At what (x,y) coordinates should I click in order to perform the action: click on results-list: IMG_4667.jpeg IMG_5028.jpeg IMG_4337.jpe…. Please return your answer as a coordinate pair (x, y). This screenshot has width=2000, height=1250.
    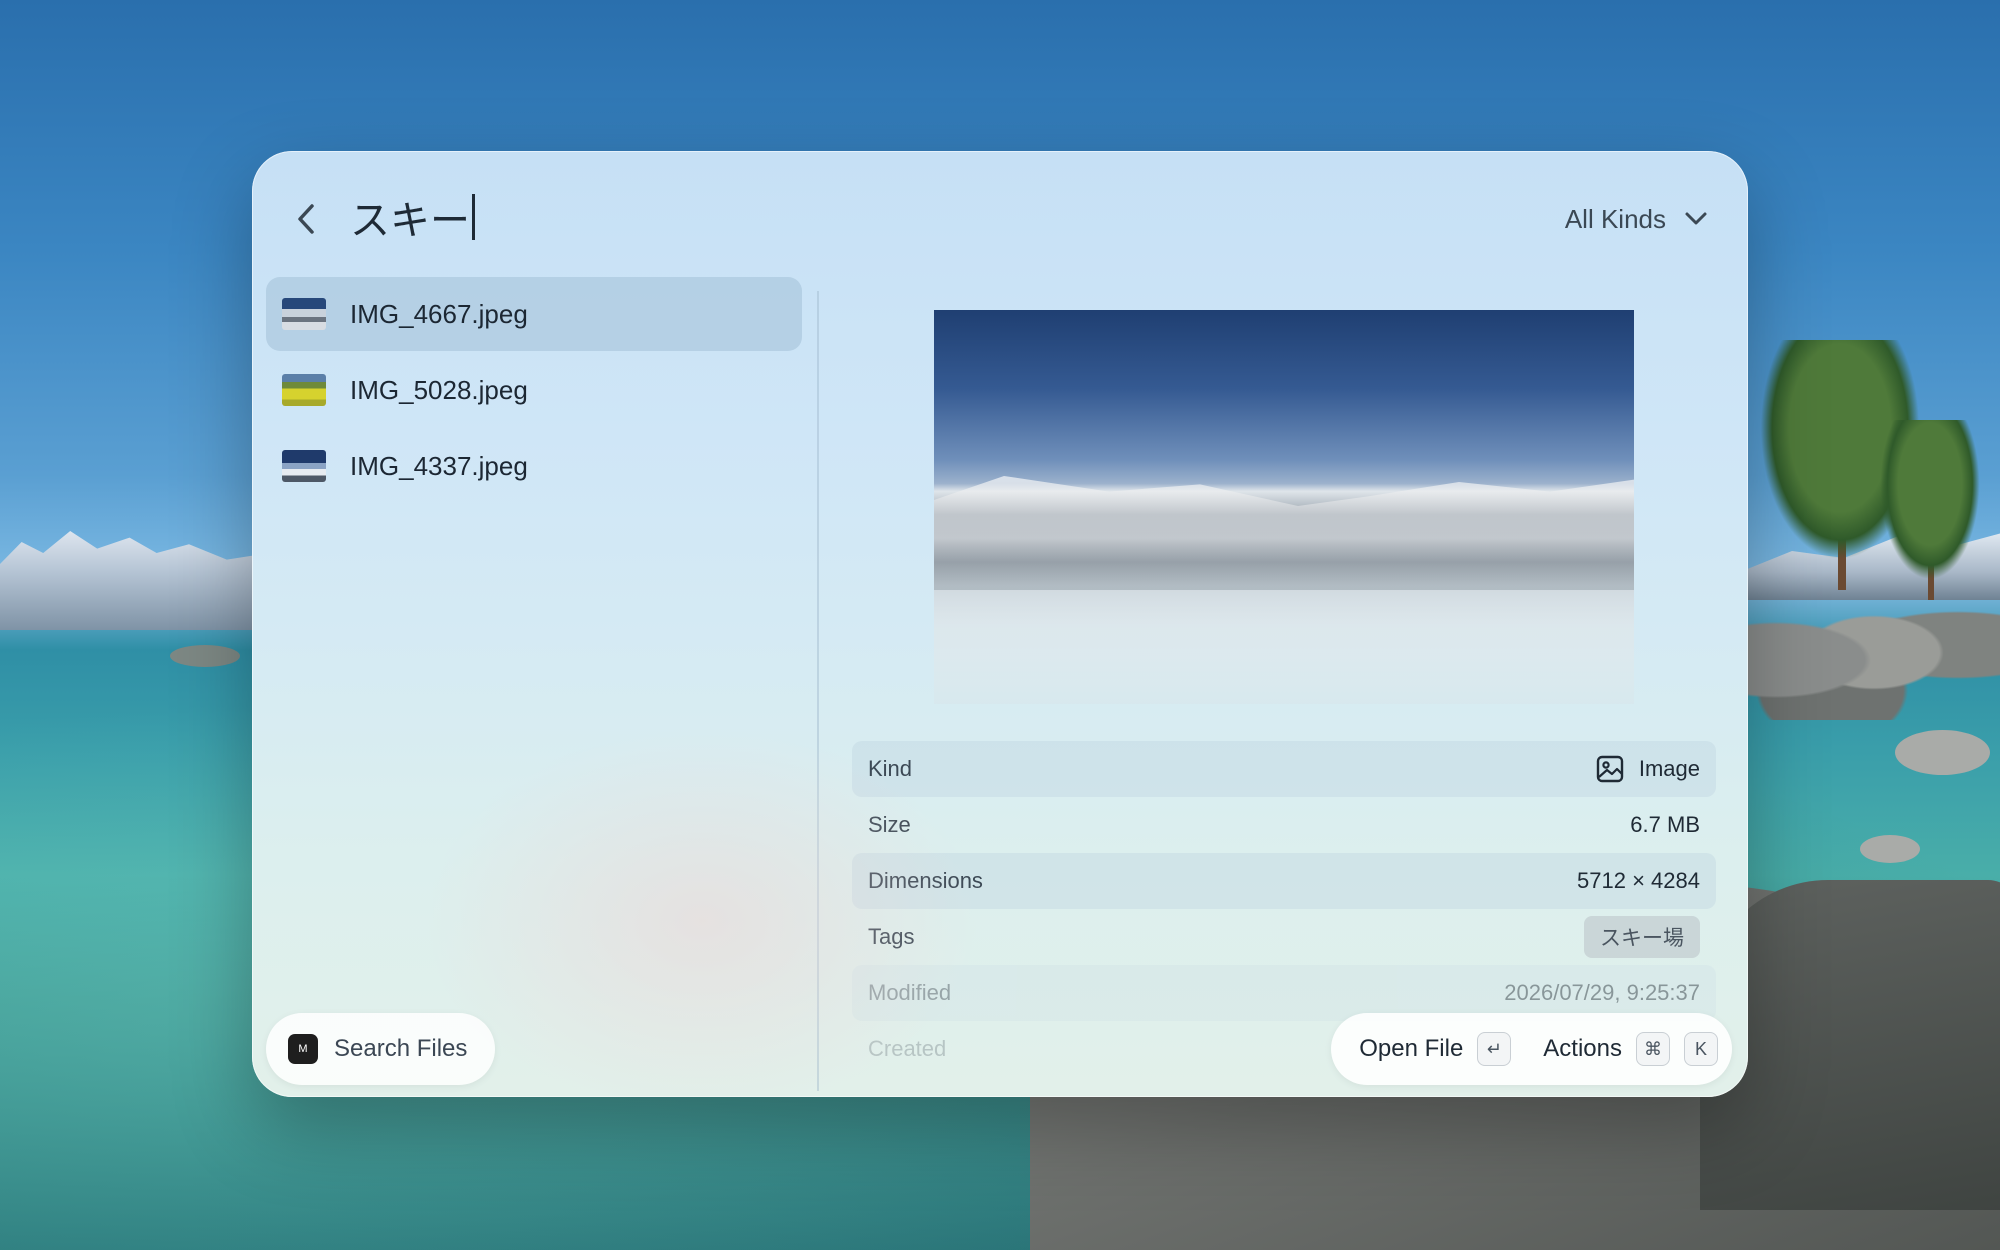
    Looking at the image, I should click on (534, 391).